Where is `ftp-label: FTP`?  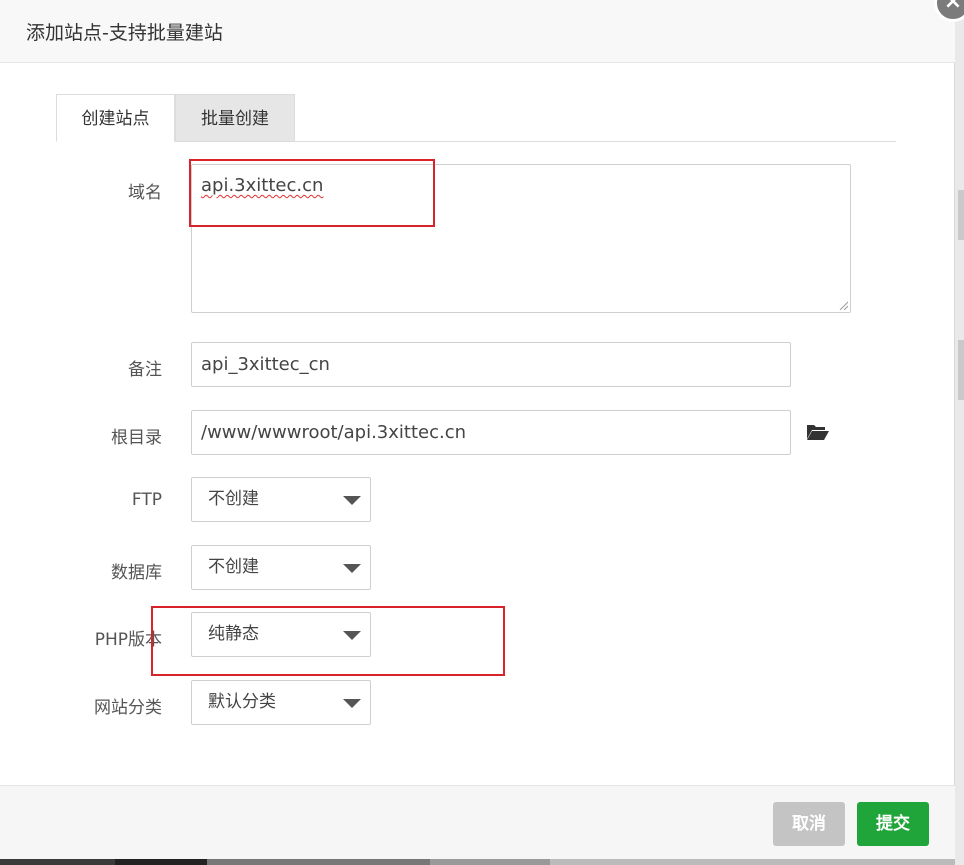
ftp-label: FTP is located at coordinates (146, 500).